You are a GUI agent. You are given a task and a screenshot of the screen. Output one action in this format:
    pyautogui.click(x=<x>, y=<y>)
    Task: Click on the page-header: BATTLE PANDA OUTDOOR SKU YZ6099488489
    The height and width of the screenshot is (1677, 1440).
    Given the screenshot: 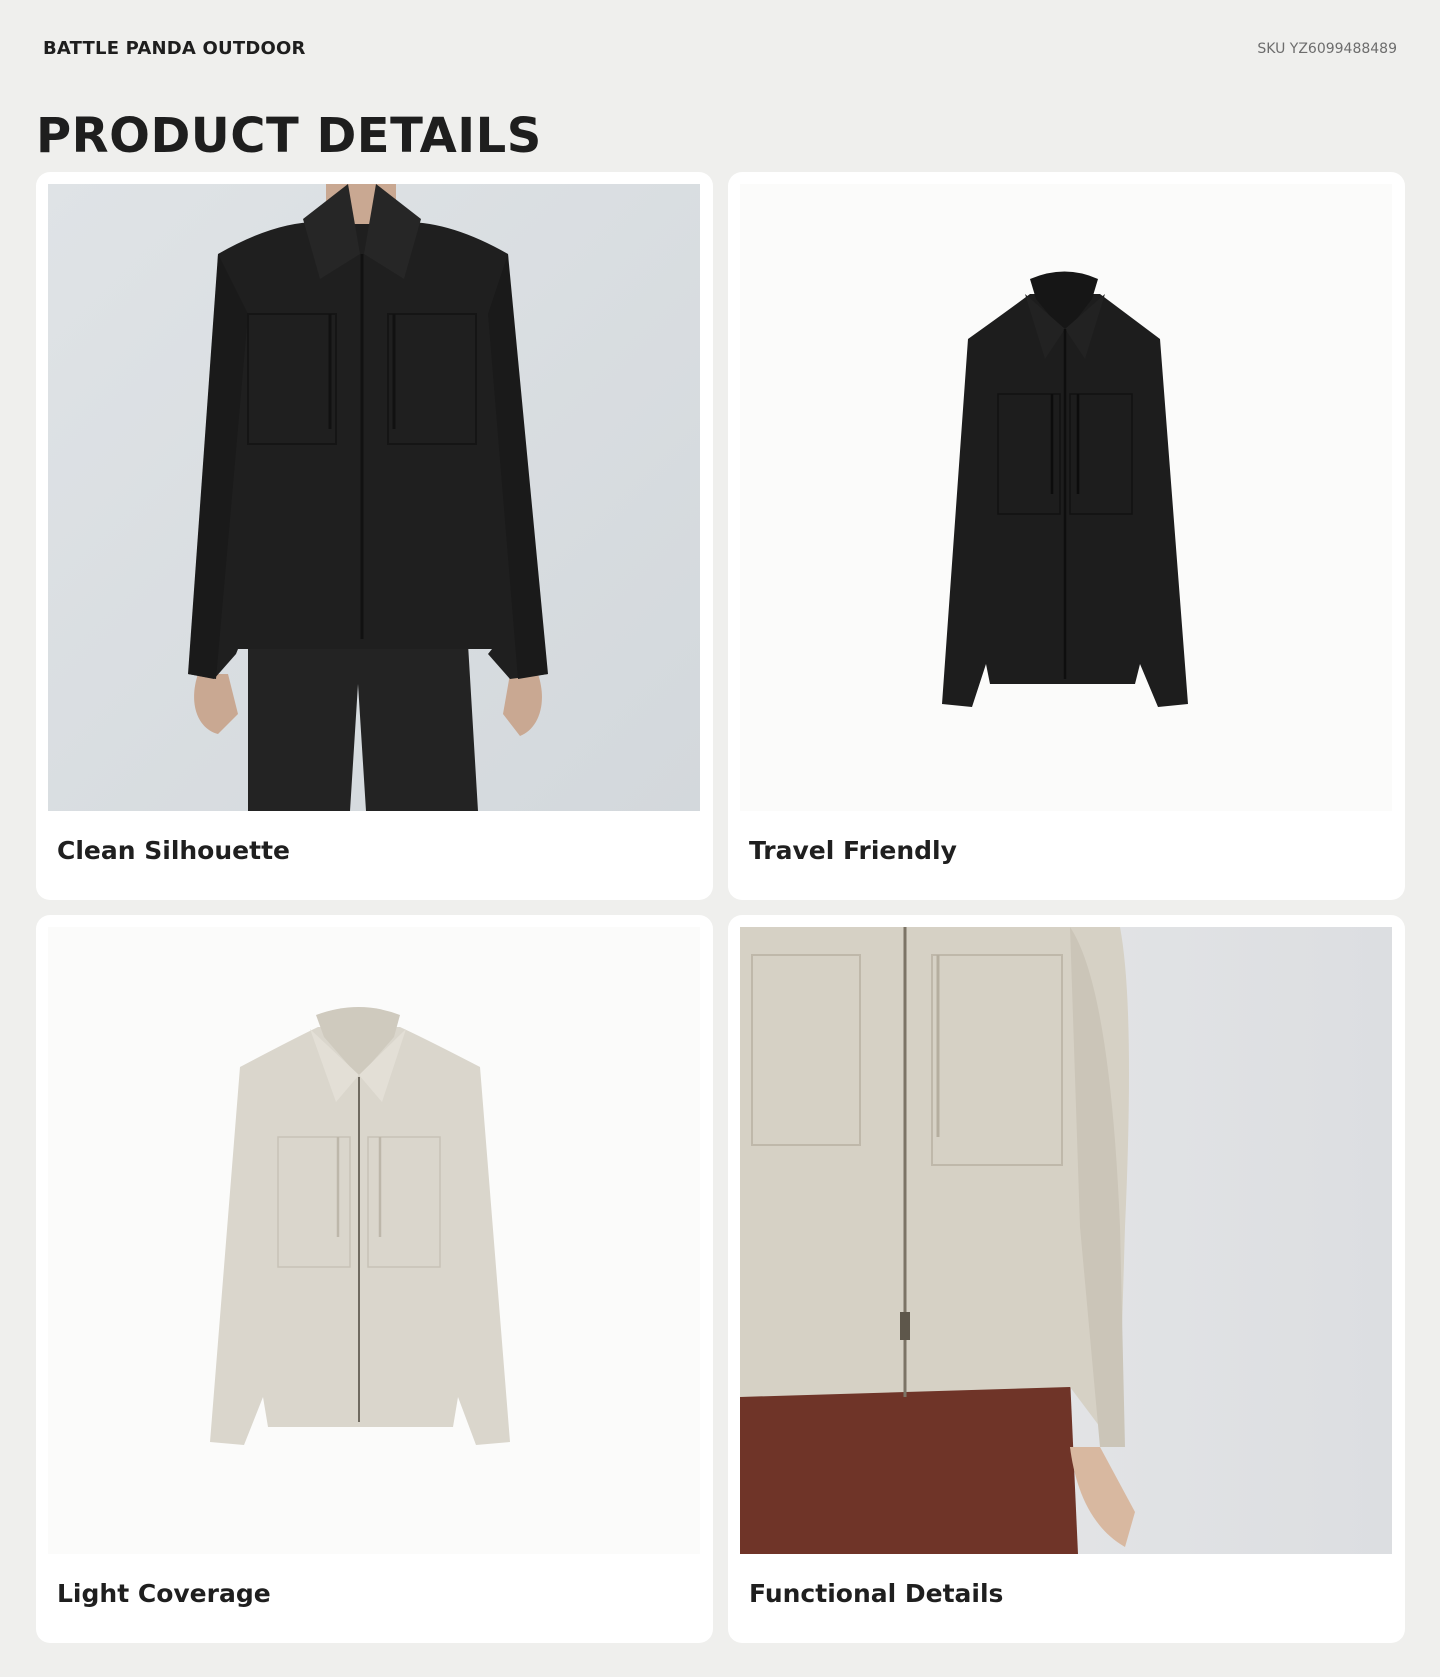 What is the action you would take?
    pyautogui.click(x=720, y=48)
    